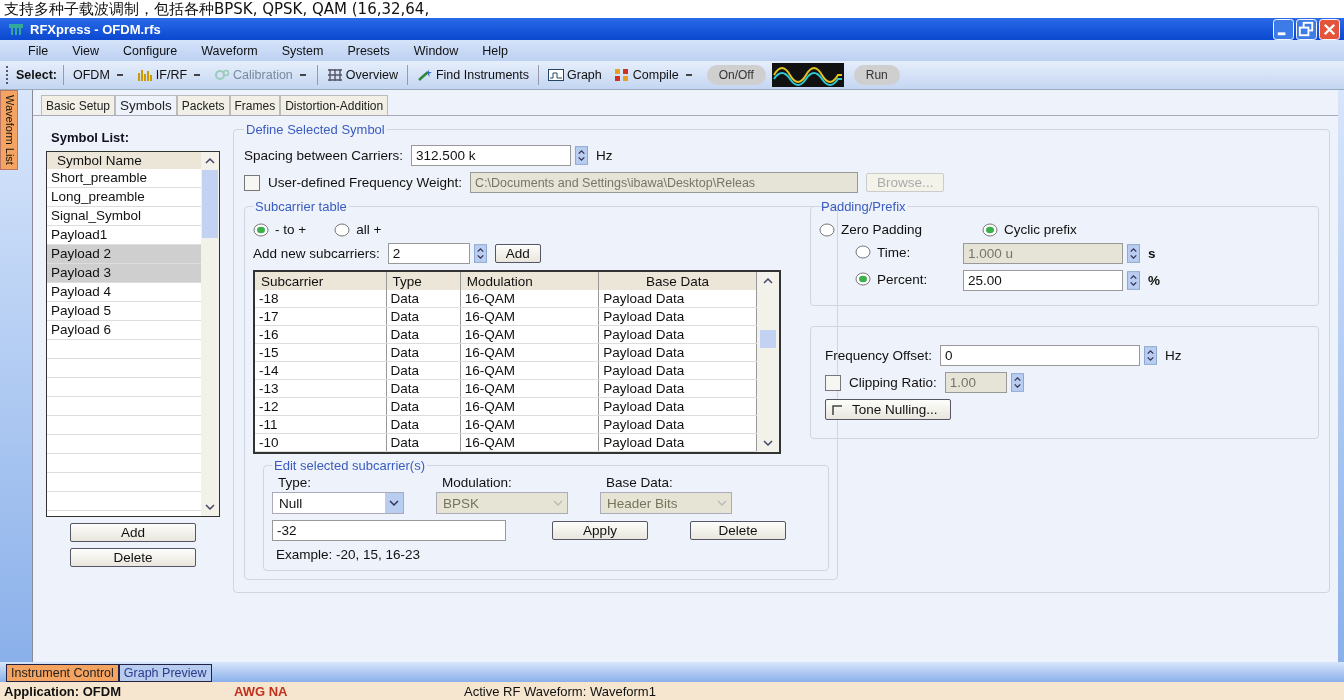 Image resolution: width=1344 pixels, height=700 pixels. Describe the element at coordinates (428, 253) in the screenshot. I see `count-field: 2` at that location.